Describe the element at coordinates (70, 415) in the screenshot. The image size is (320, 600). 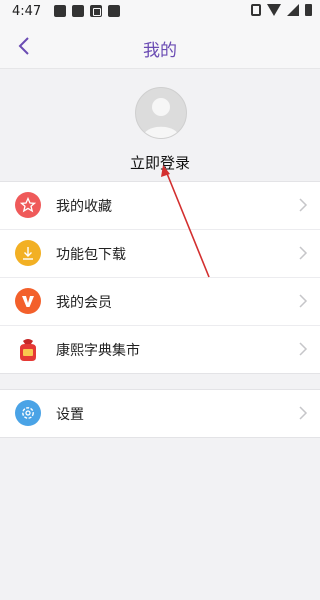
I see `menu-item-label: 设置` at that location.